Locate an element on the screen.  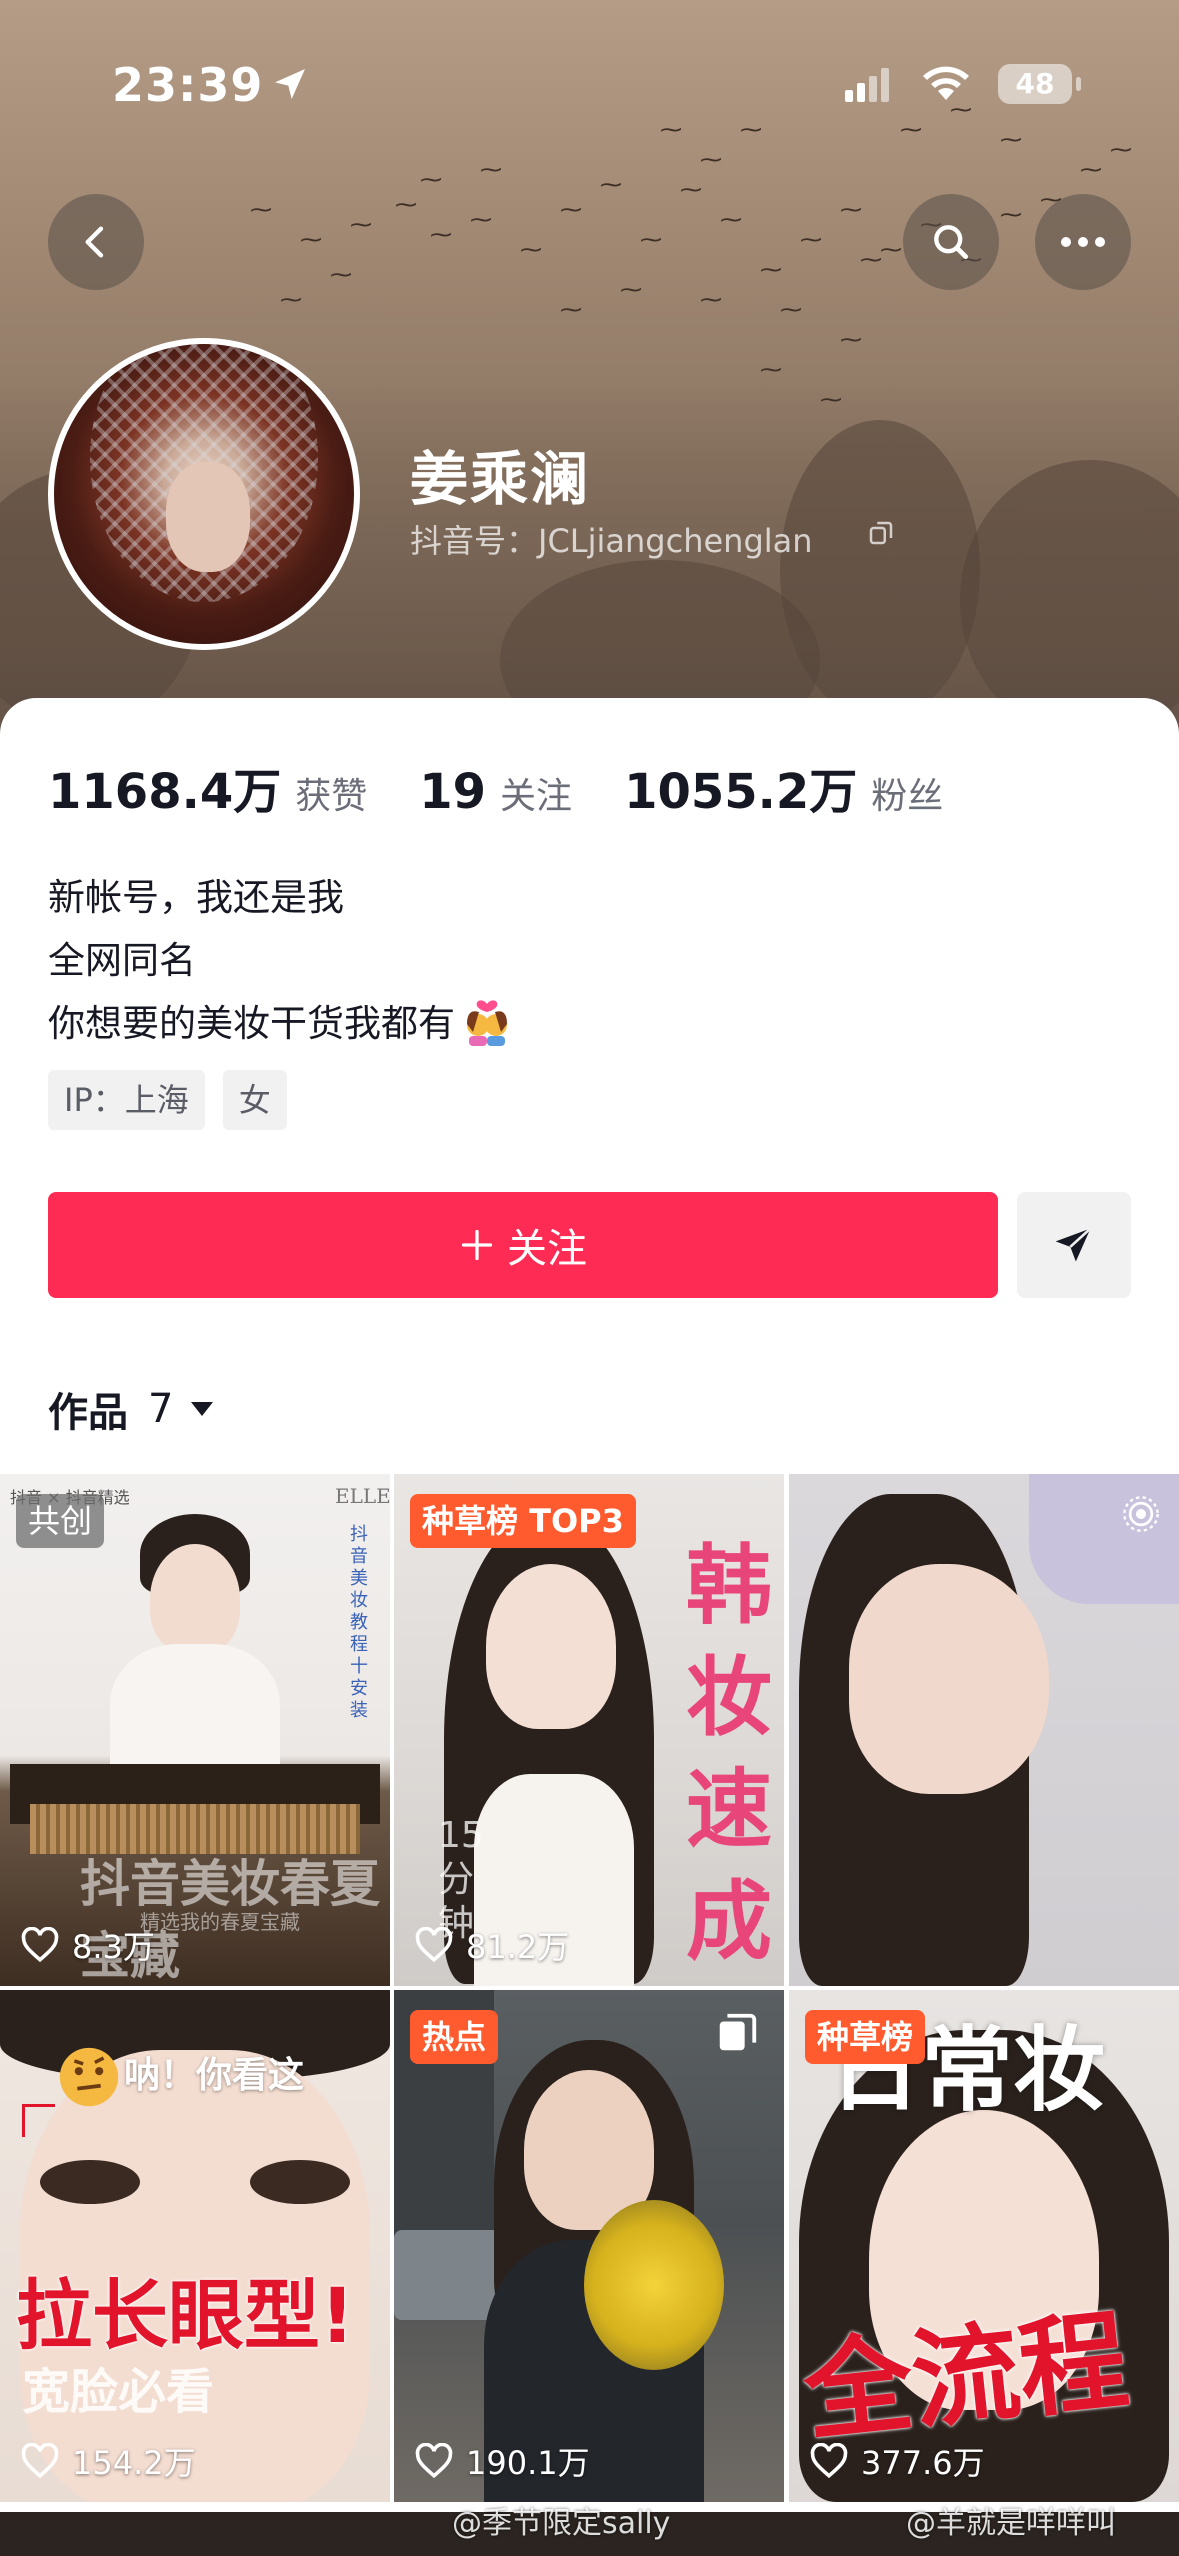
bio-line: 全网同名 is located at coordinates (122, 960).